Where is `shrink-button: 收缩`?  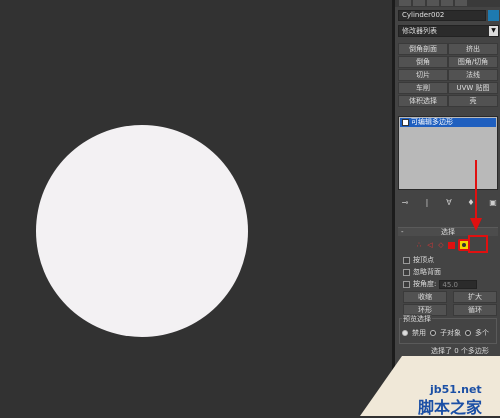
shrink-button: 收缩 is located at coordinates (425, 297).